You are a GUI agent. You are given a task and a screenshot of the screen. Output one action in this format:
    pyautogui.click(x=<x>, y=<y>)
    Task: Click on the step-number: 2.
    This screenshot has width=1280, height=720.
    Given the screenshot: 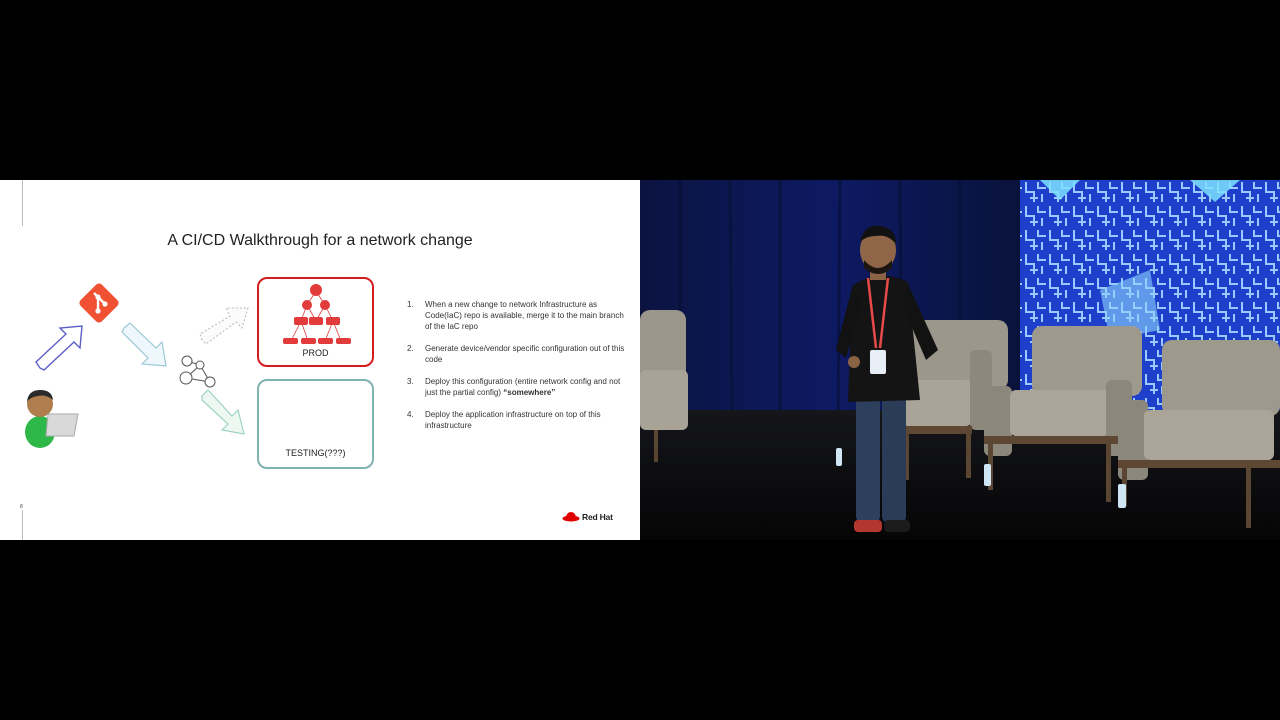 What is the action you would take?
    pyautogui.click(x=410, y=348)
    